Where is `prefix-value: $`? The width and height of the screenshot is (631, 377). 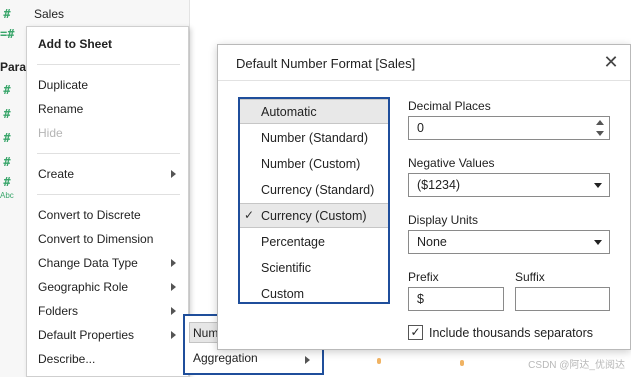 prefix-value: $ is located at coordinates (420, 299).